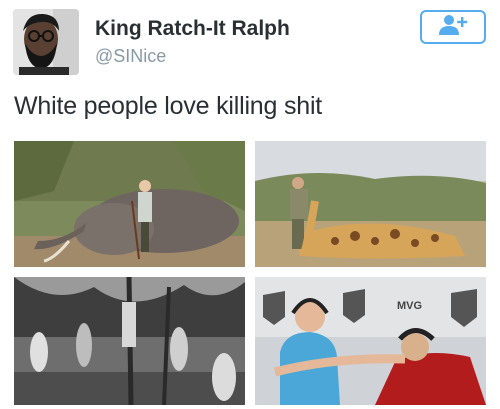 This screenshot has width=500, height=409. What do you see at coordinates (370, 204) in the screenshot?
I see `photo-giraffe-hunter` at bounding box center [370, 204].